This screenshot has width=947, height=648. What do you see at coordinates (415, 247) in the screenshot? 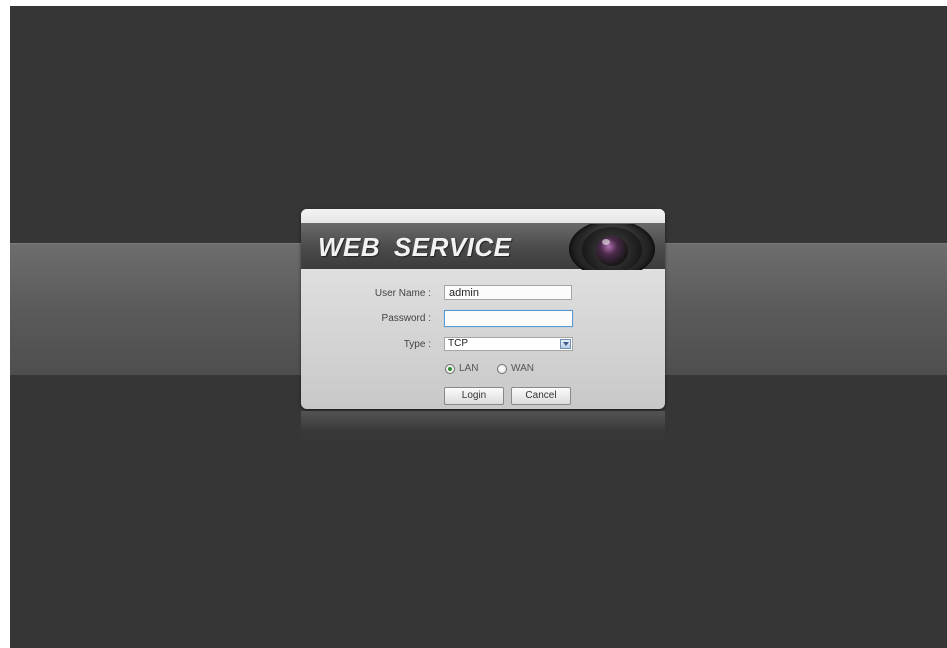
I see `login-title: WEB SERVICE` at bounding box center [415, 247].